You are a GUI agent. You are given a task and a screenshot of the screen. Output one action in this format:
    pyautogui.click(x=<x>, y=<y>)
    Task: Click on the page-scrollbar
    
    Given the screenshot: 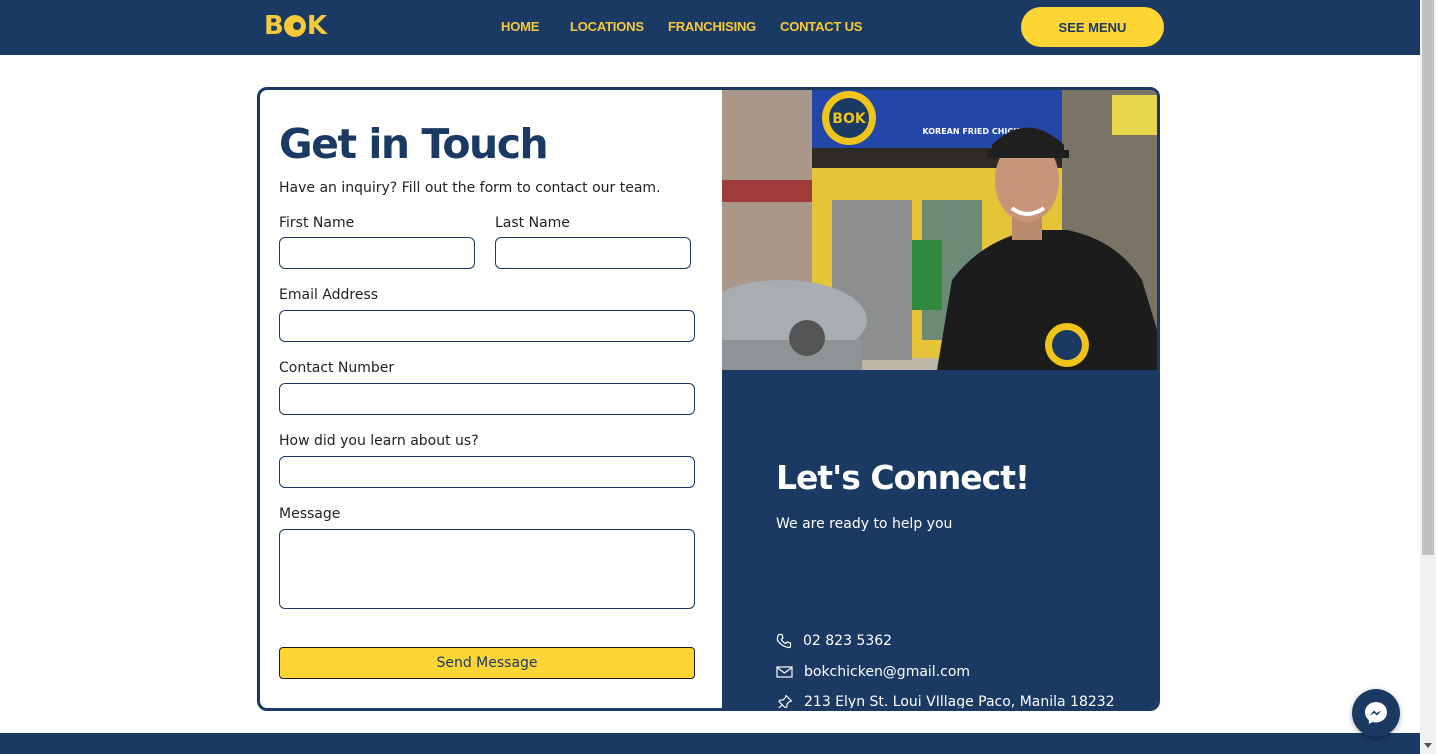 What is the action you would take?
    pyautogui.click(x=1428, y=377)
    